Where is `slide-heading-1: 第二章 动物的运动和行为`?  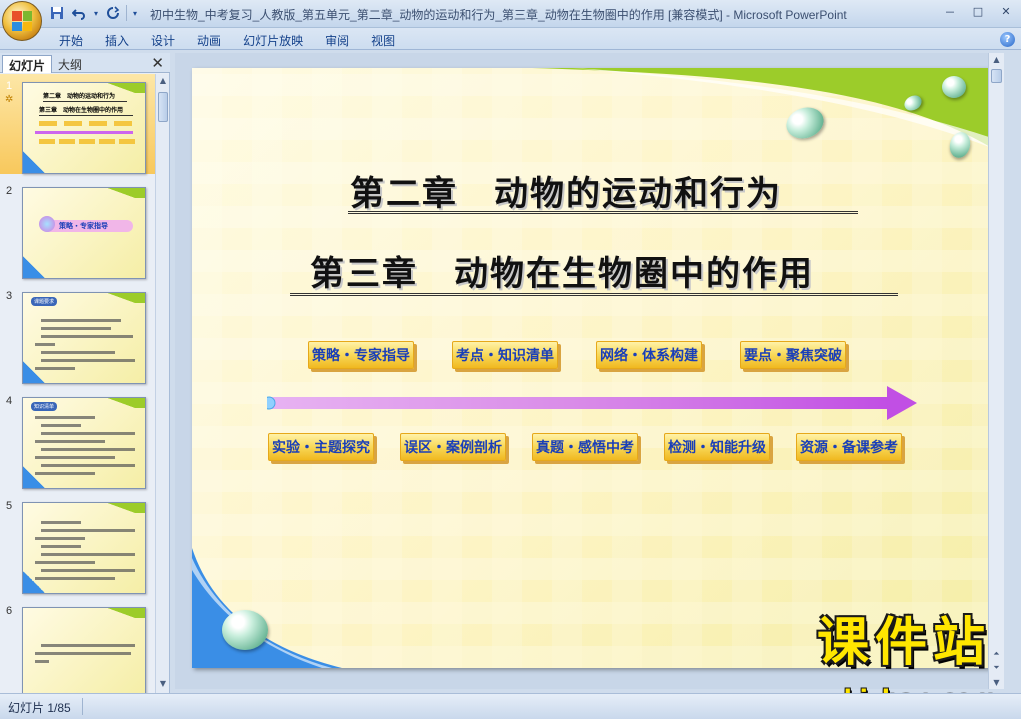 slide-heading-1: 第二章 动物的运动和行为 is located at coordinates (566, 190).